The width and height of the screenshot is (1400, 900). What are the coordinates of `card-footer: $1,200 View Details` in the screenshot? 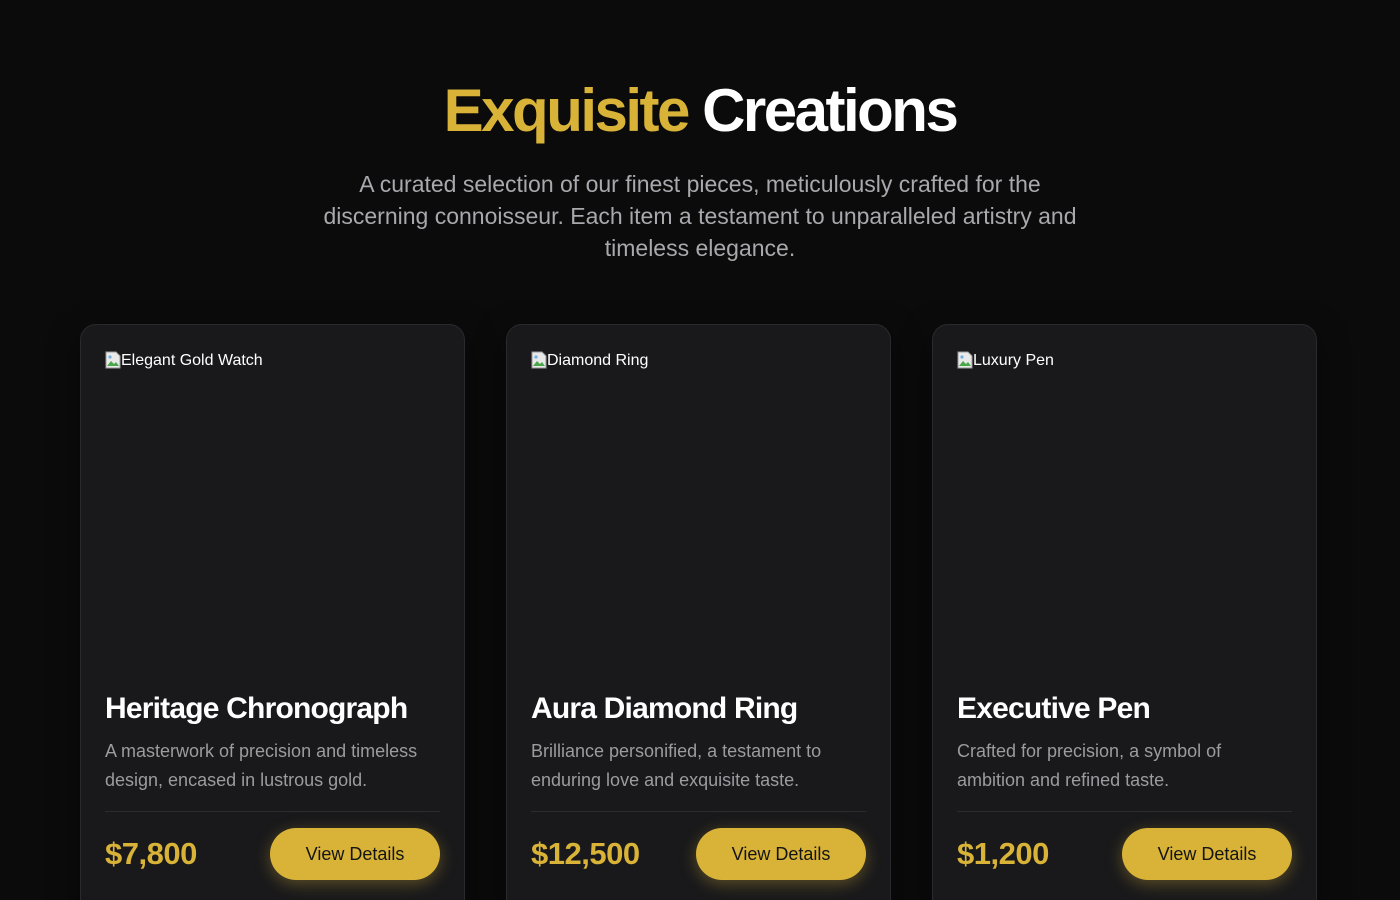 It's located at (1124, 854).